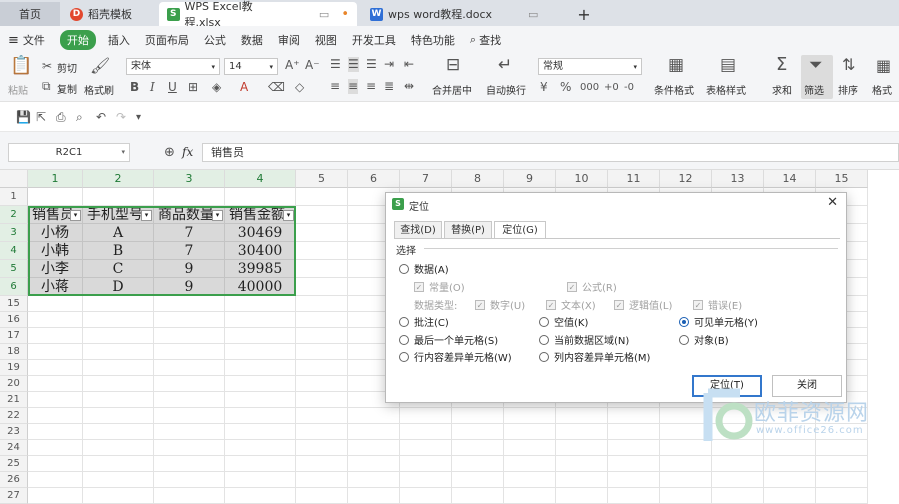  What do you see at coordinates (99, 89) in the screenshot?
I see `format-painter-button: 格式刷` at bounding box center [99, 89].